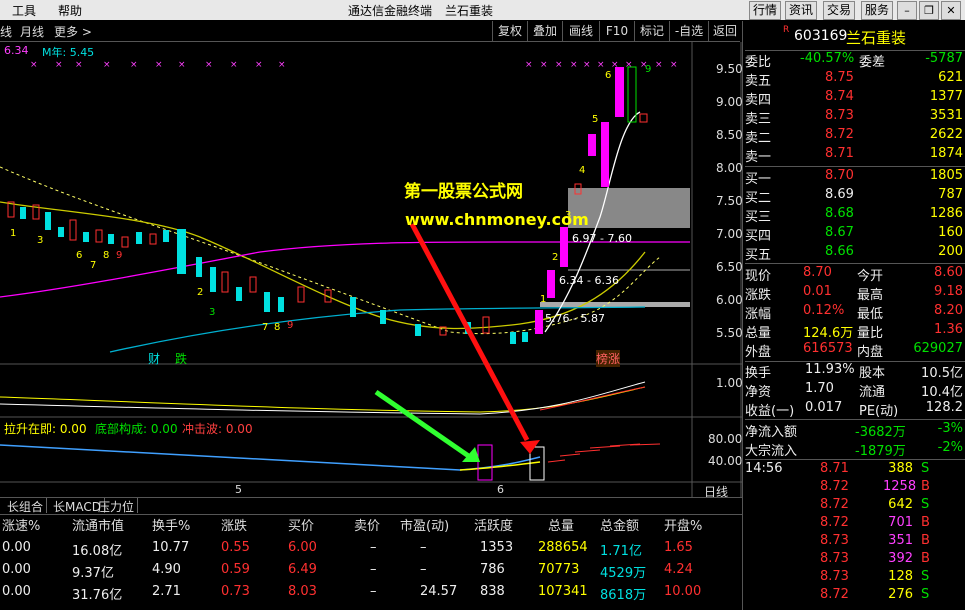 The height and width of the screenshot is (610, 965). I want to click on event-label-finance: 财, so click(154, 358).